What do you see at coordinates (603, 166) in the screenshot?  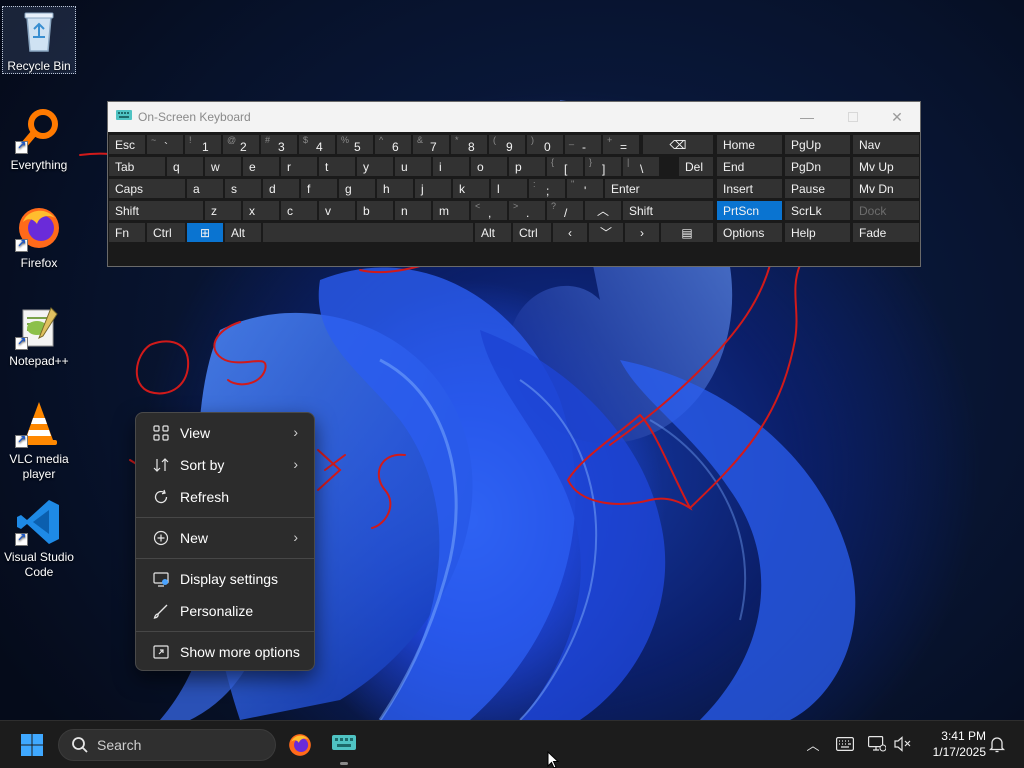 I see `key-bracket-1: }]` at bounding box center [603, 166].